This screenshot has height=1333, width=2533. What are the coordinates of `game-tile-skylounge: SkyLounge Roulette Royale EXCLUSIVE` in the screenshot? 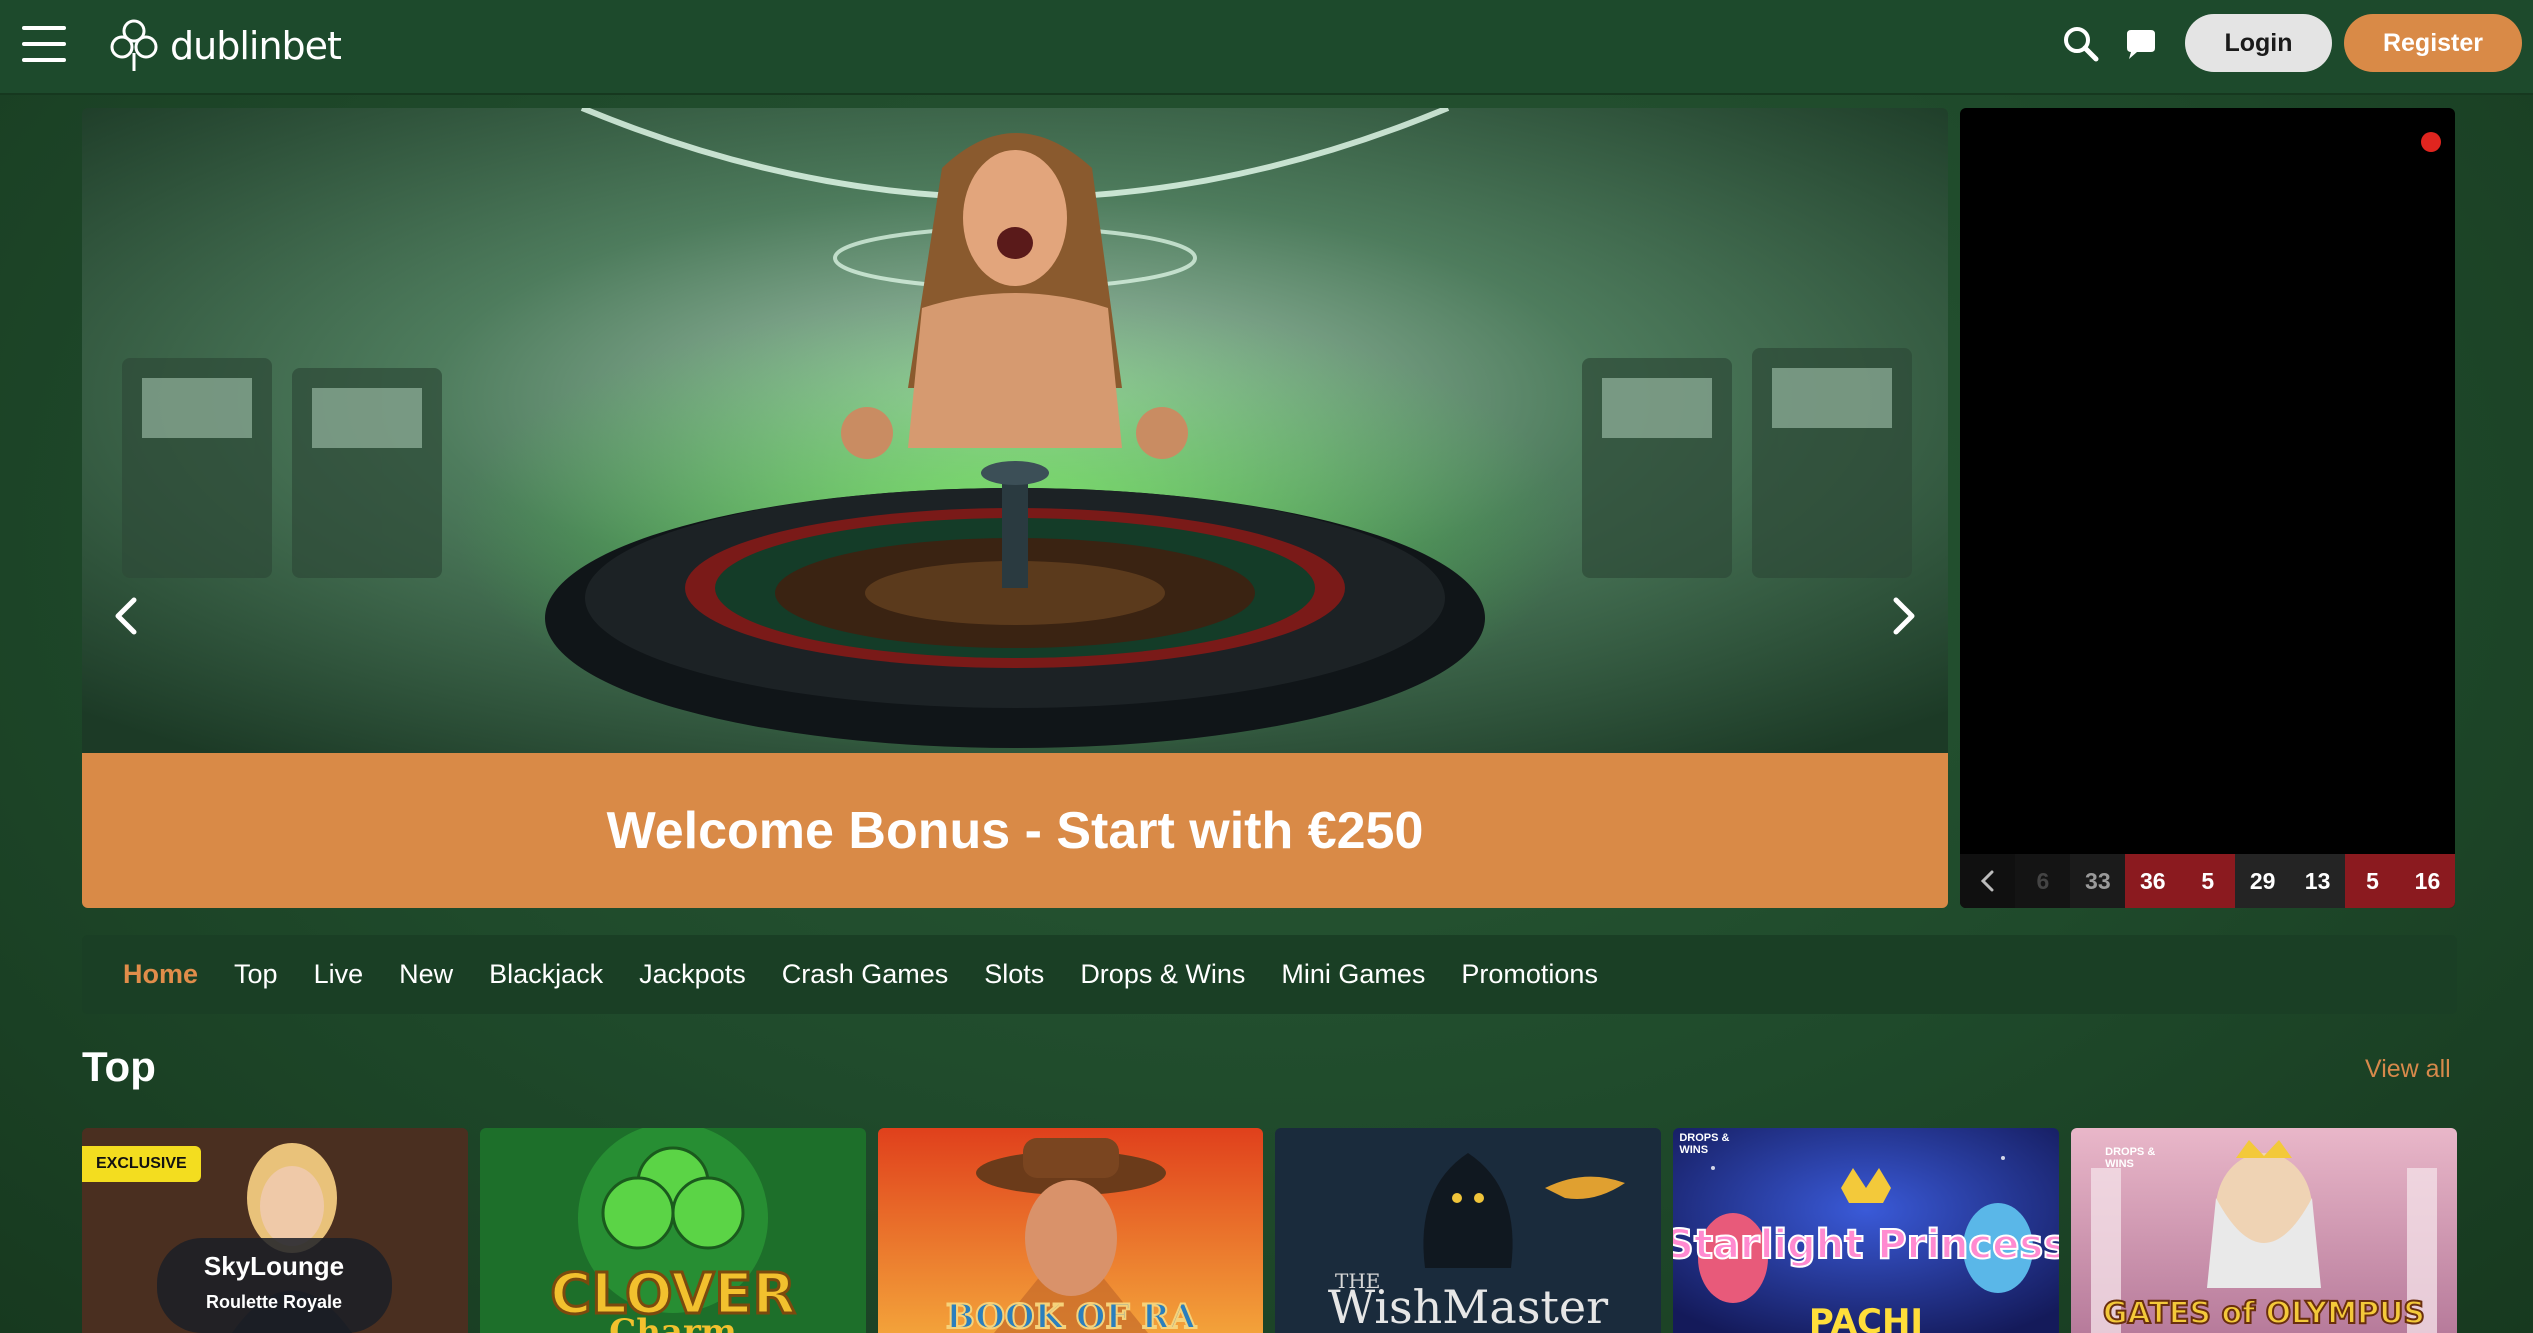 It's located at (275, 1230).